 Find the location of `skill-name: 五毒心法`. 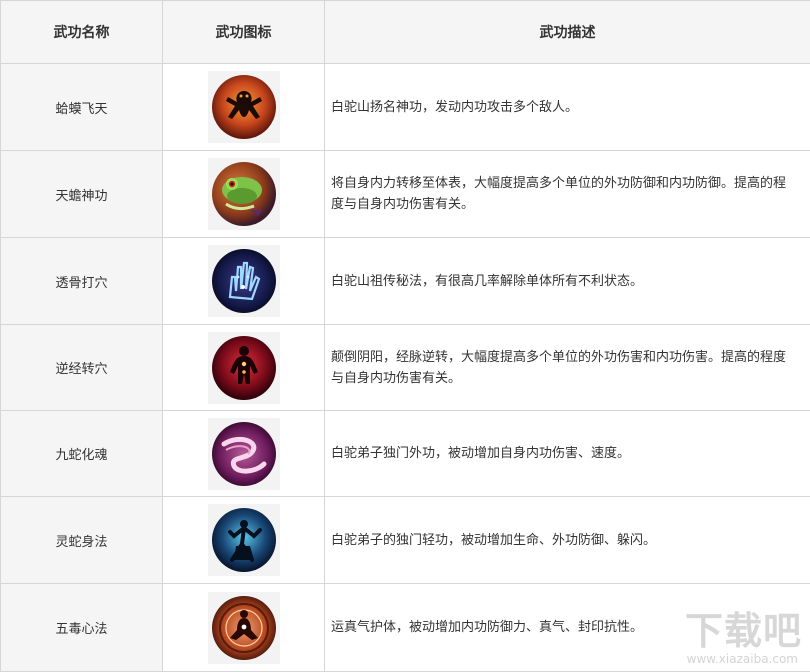

skill-name: 五毒心法 is located at coordinates (82, 628).